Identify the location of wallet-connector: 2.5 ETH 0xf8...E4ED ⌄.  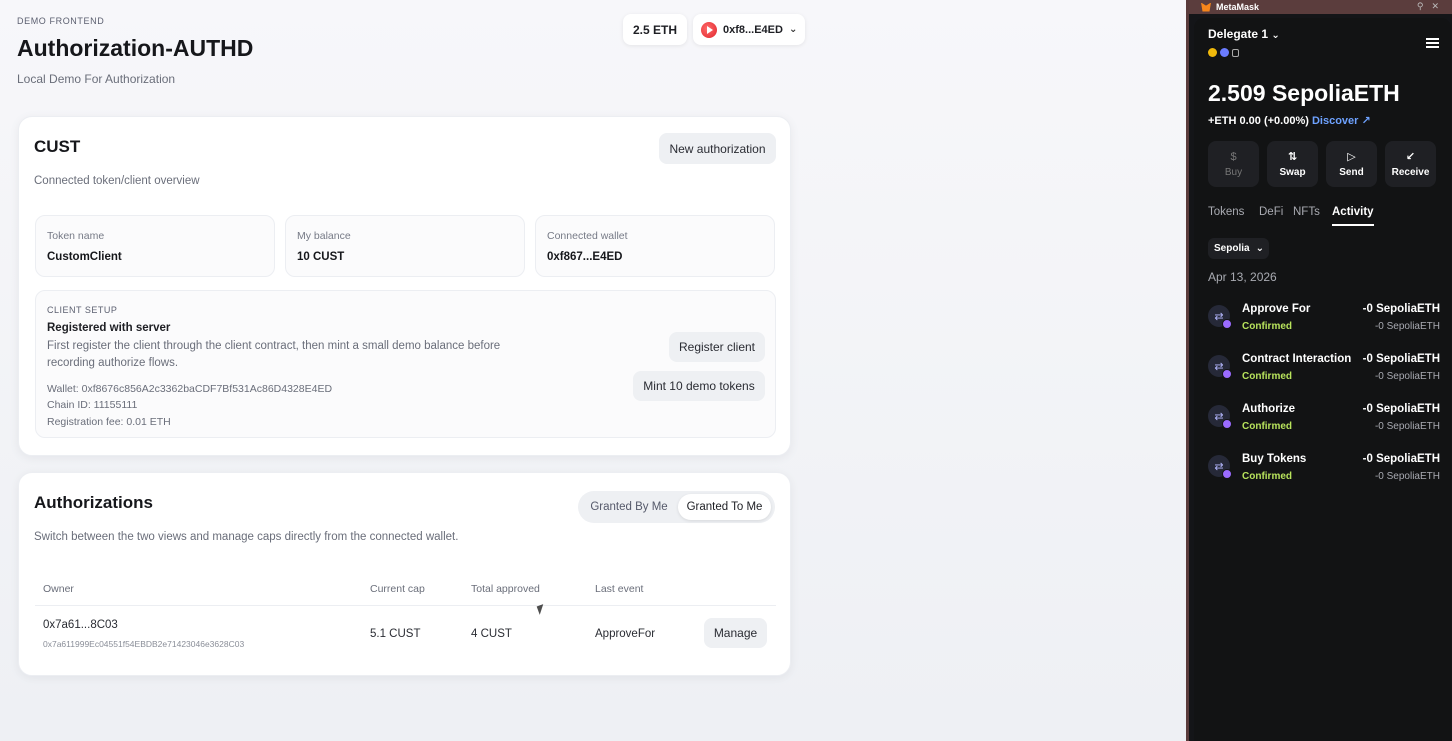
(714, 29).